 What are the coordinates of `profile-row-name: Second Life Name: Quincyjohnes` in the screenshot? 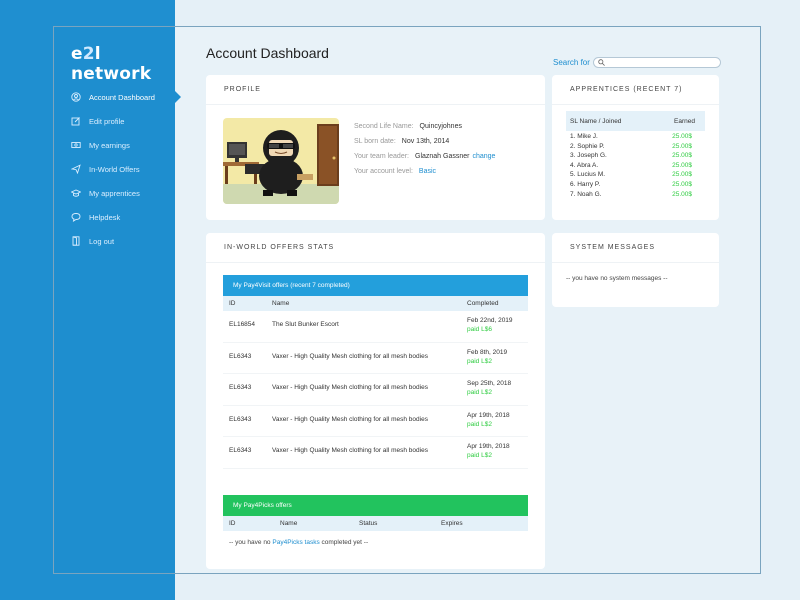 It's located at (424, 130).